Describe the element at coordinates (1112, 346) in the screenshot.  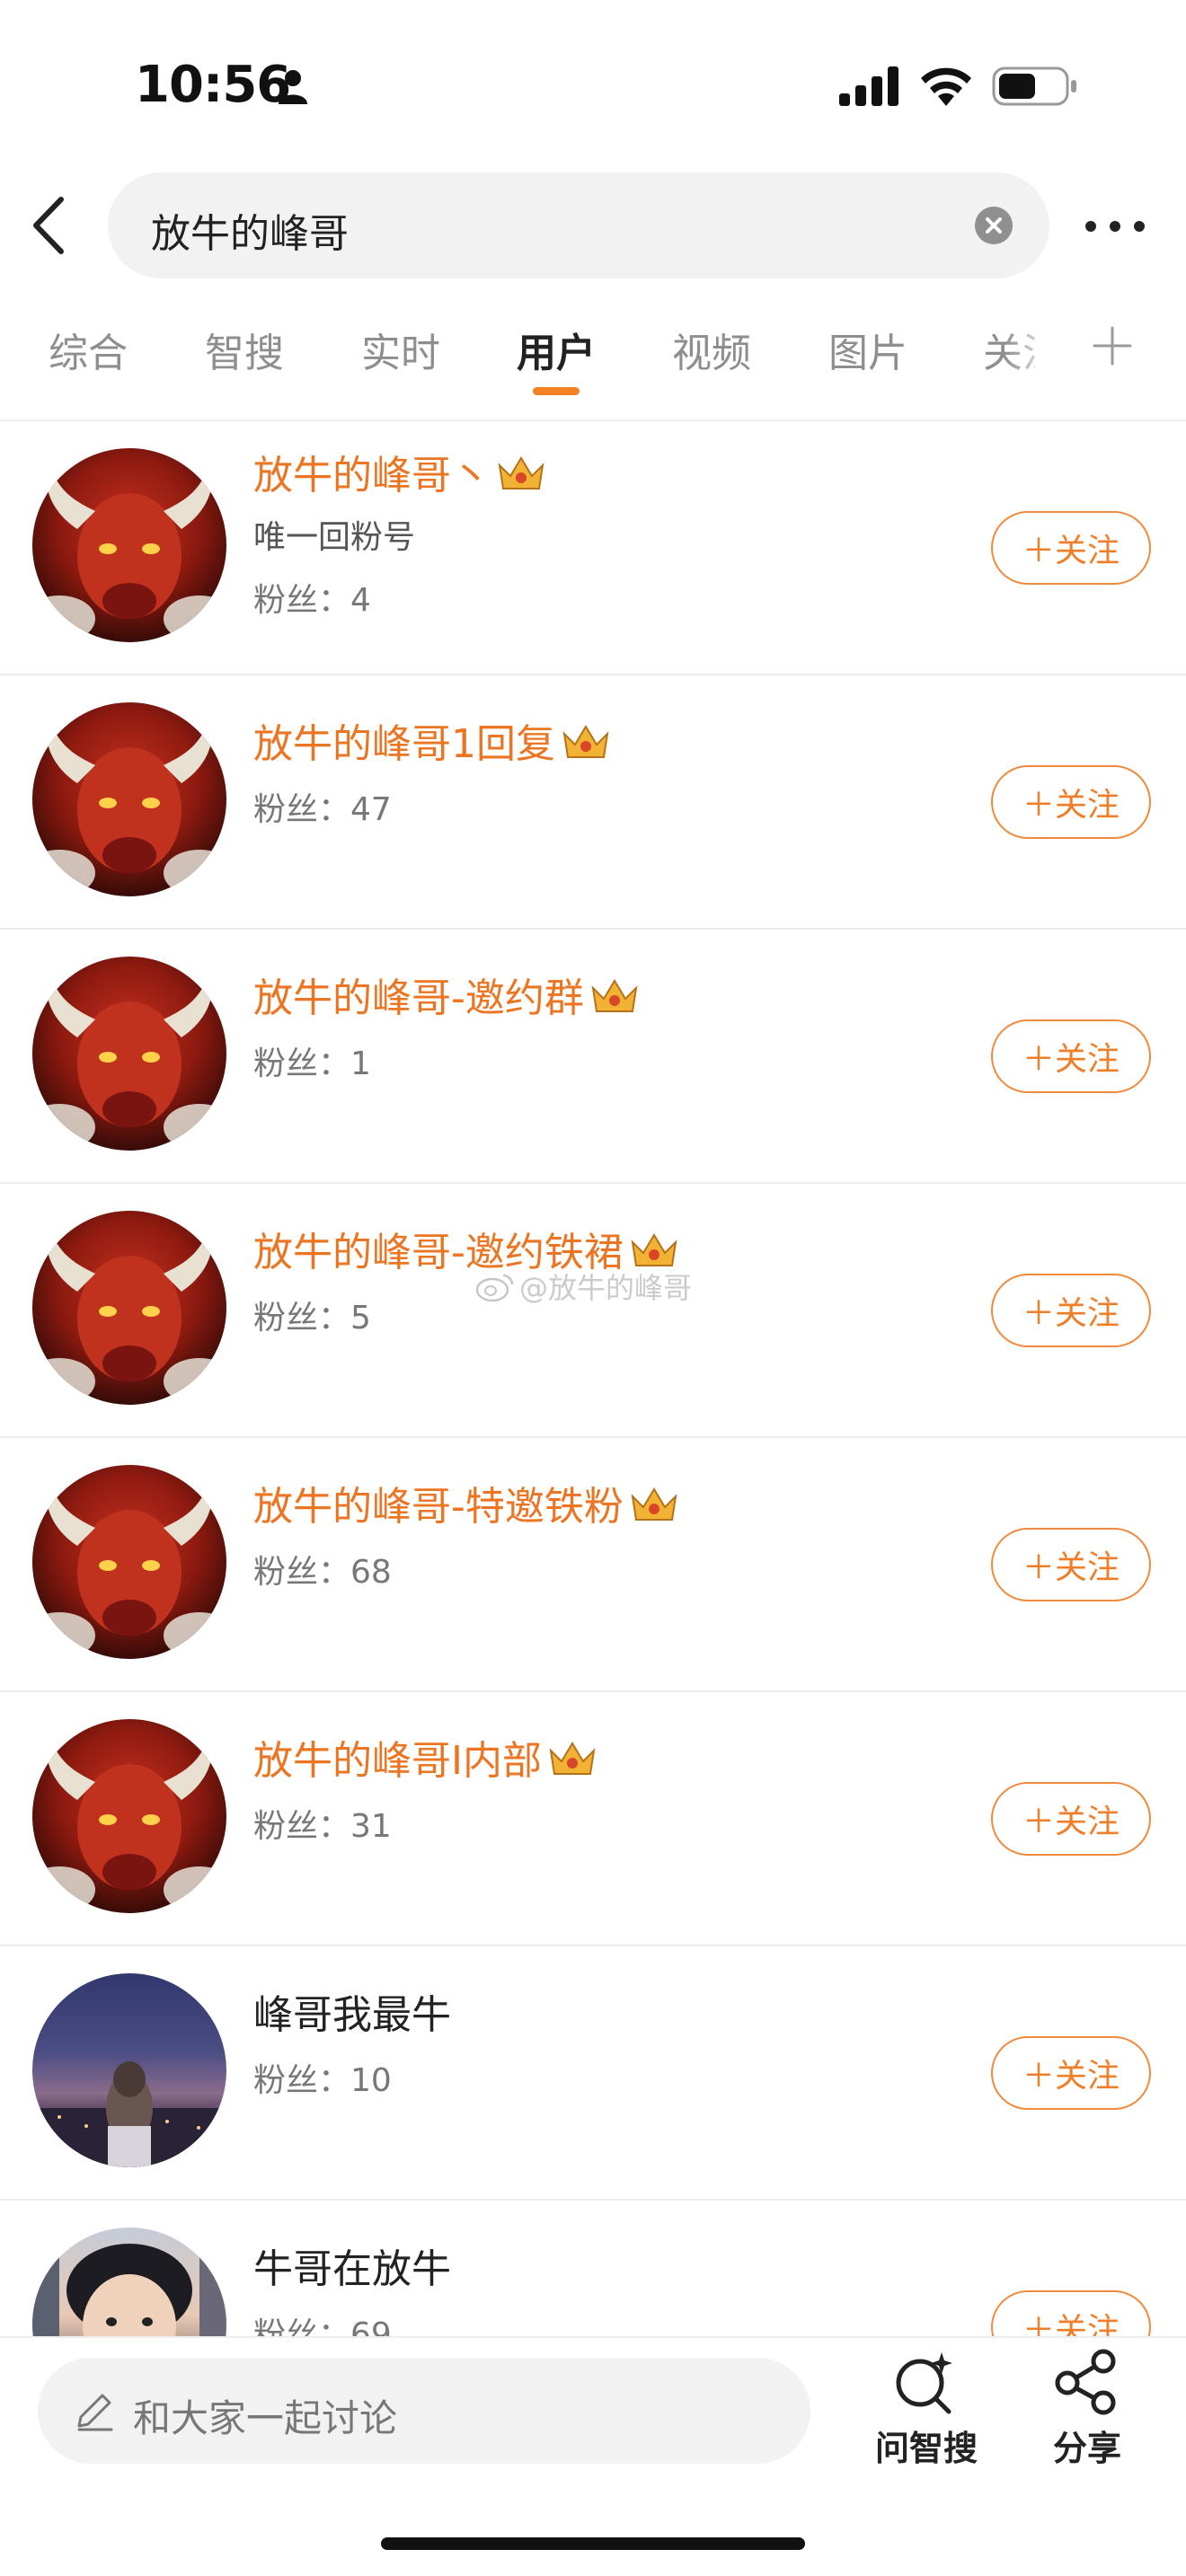
I see `plus-icon` at that location.